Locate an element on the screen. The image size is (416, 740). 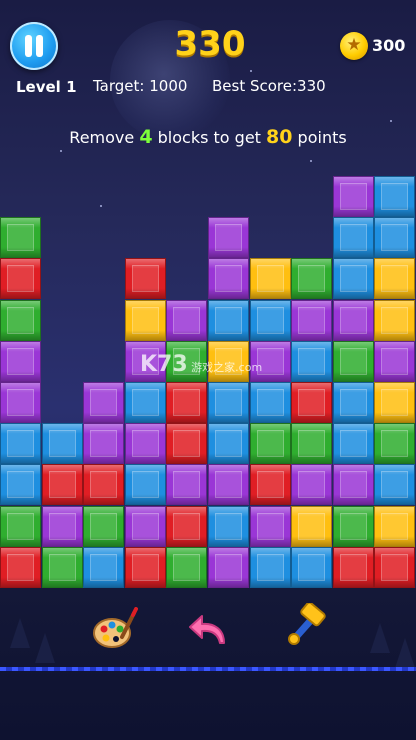
watermark: K73 游戏之家.com is located at coordinates (201, 364).